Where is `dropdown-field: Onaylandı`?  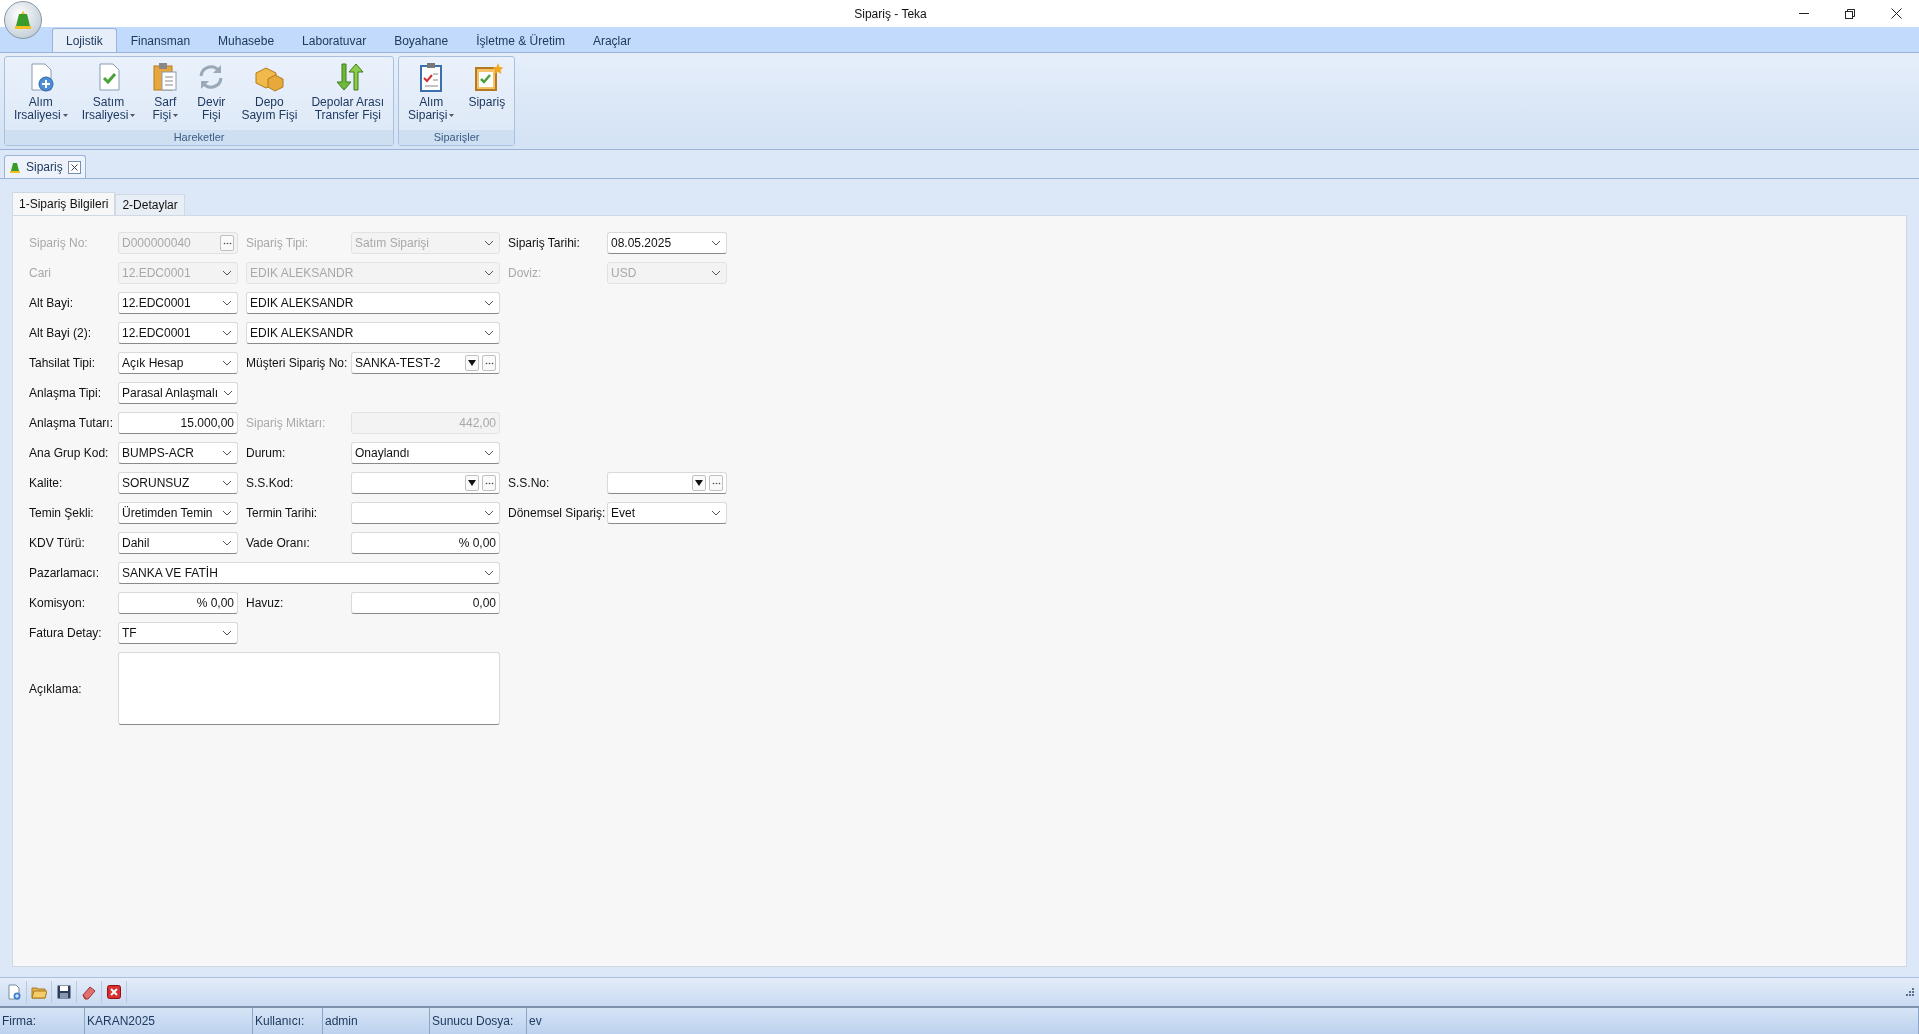
dropdown-field: Onaylandı is located at coordinates (425, 453).